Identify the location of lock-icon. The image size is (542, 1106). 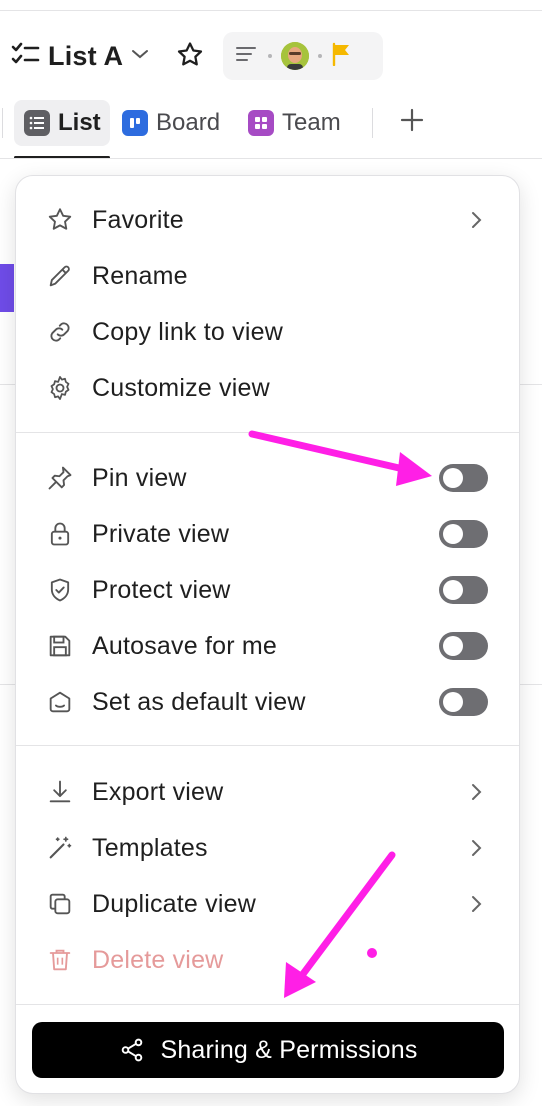
(60, 534).